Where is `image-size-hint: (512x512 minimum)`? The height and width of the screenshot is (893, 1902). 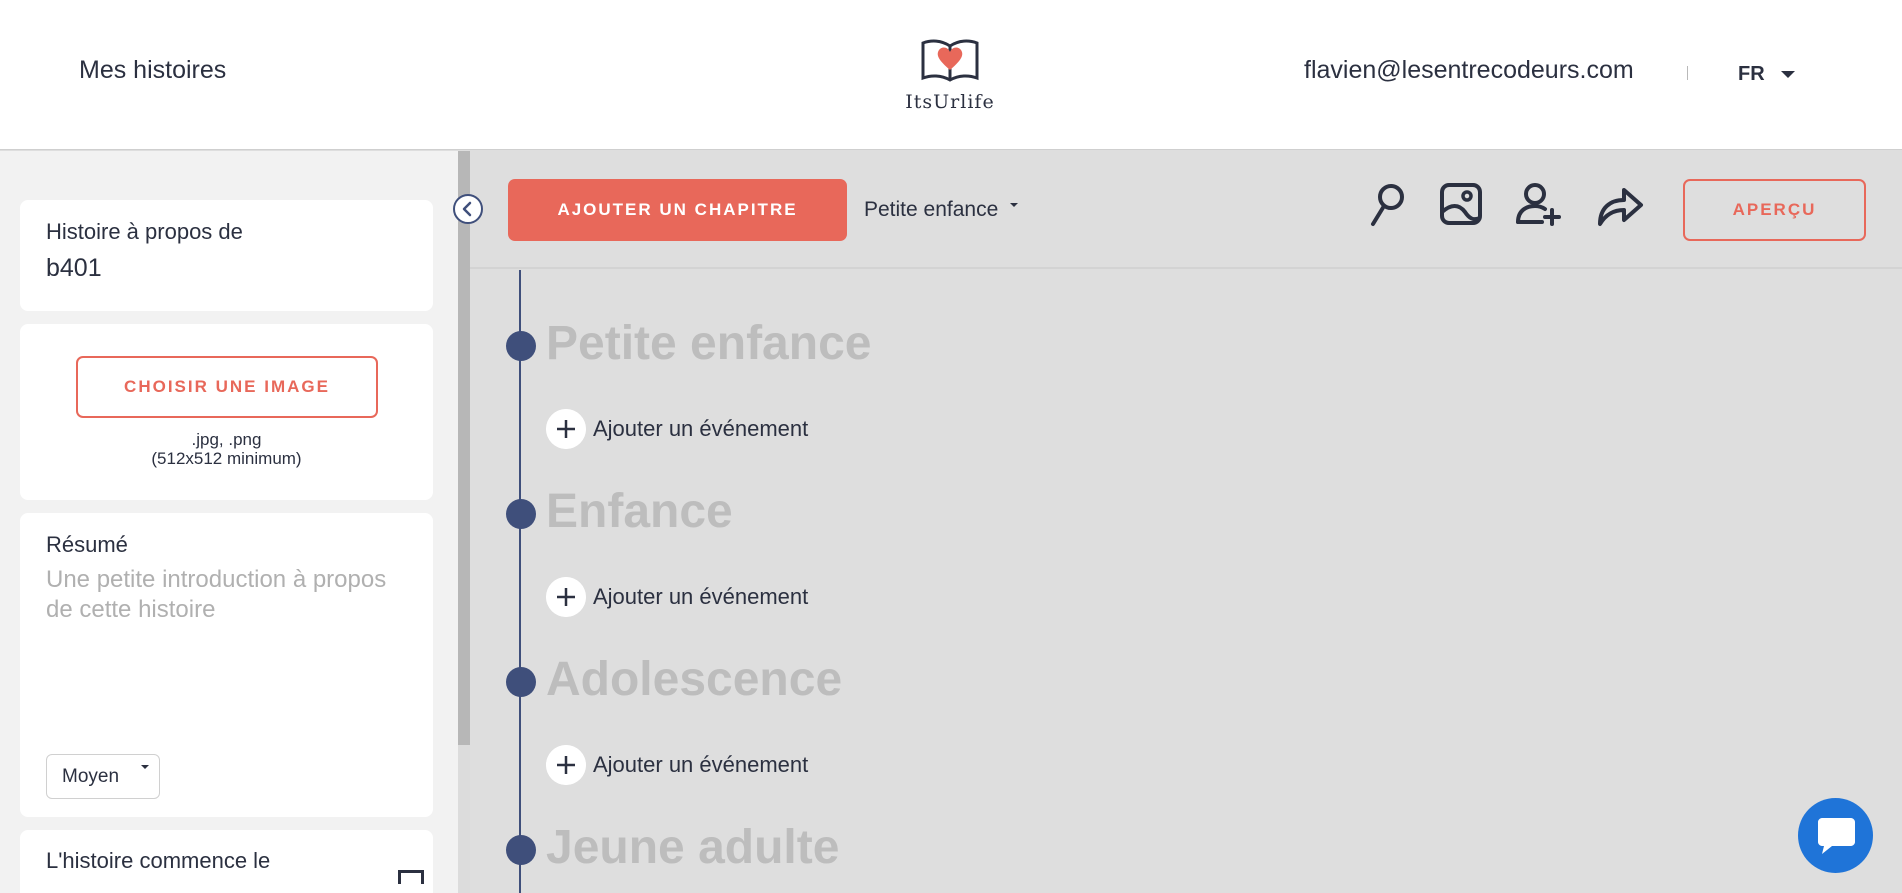
image-size-hint: (512x512 minimum) is located at coordinates (226, 458).